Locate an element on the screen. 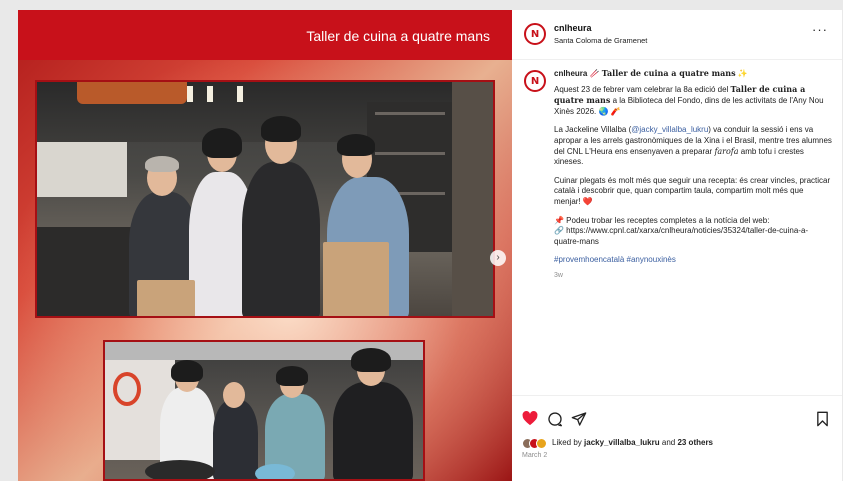 The width and height of the screenshot is (843, 481). share-icon is located at coordinates (579, 419).